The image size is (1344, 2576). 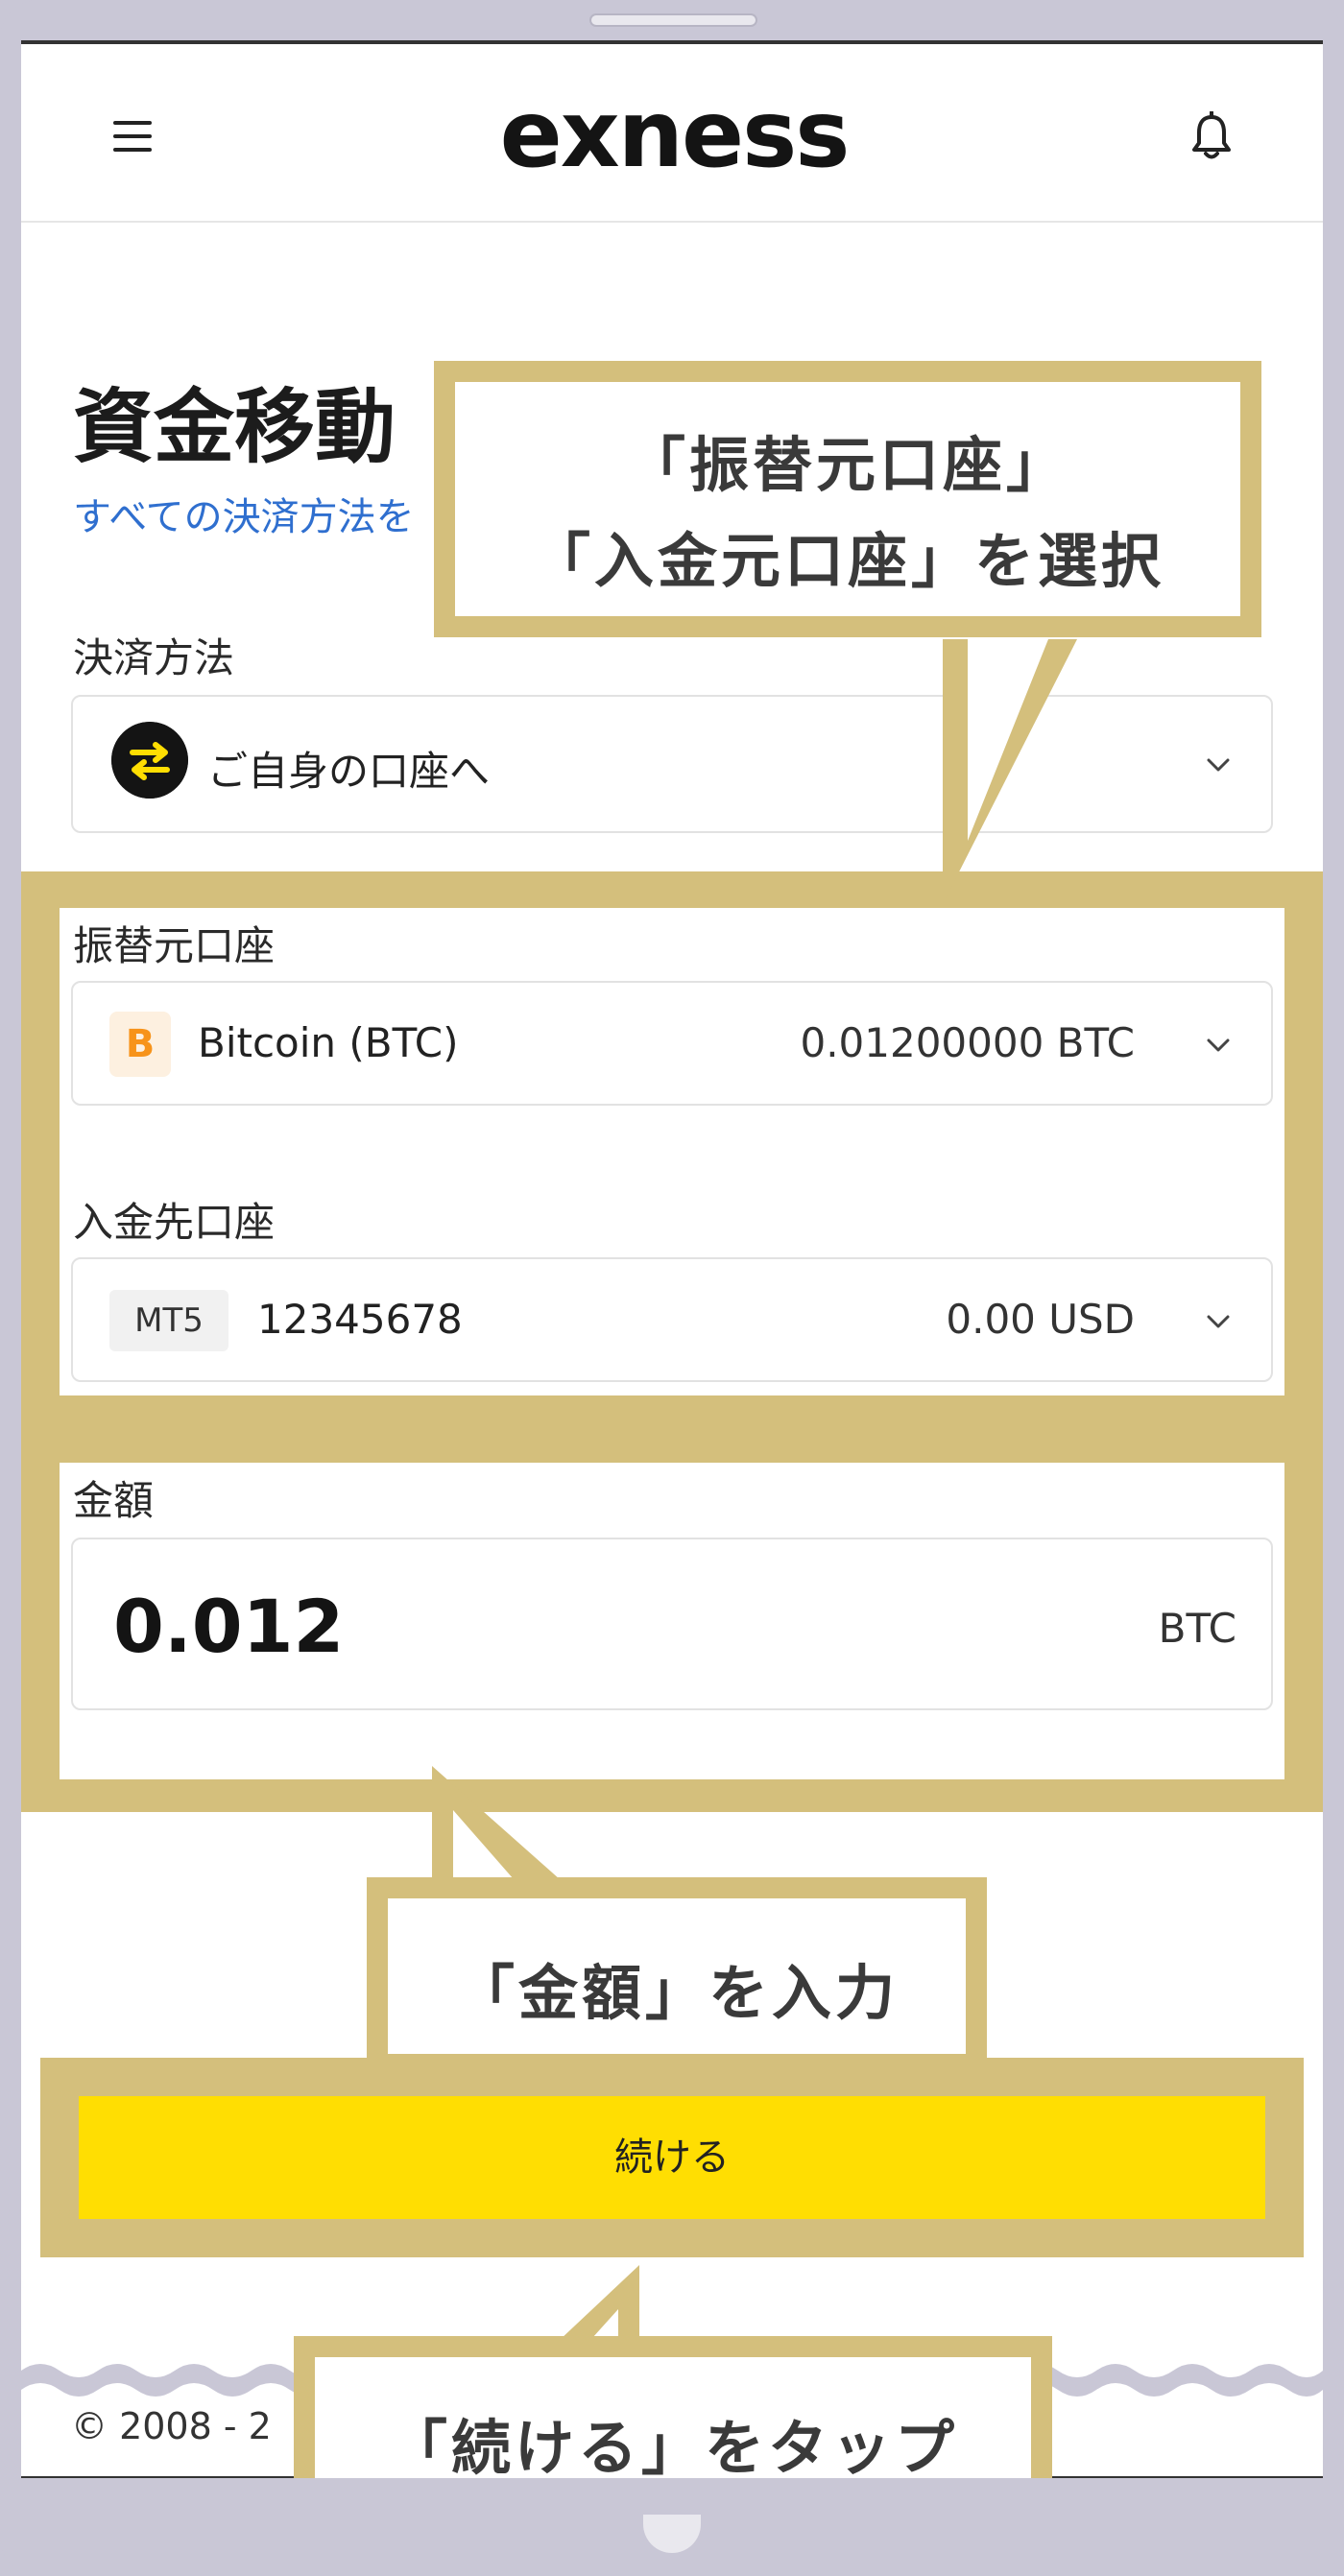 What do you see at coordinates (676, 1993) in the screenshot?
I see `callout-text-amount: 「金額」を入力` at bounding box center [676, 1993].